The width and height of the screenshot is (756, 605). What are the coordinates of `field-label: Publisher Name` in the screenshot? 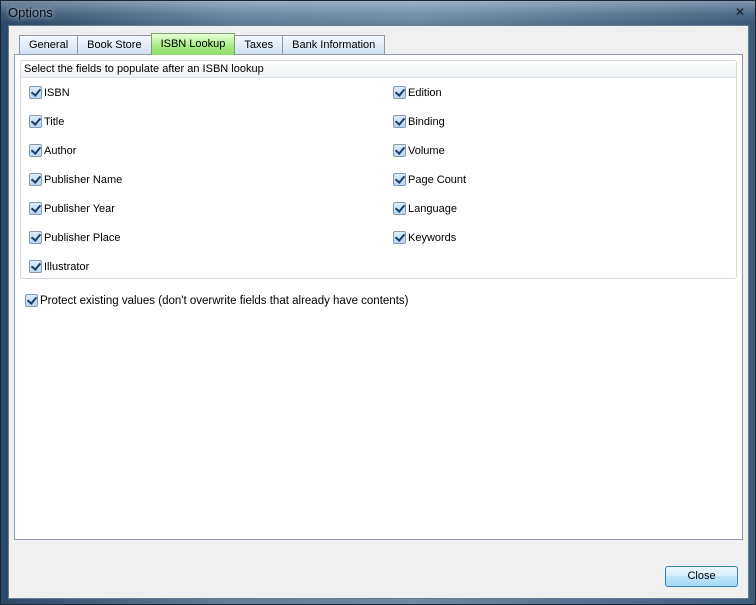 It's located at (83, 179).